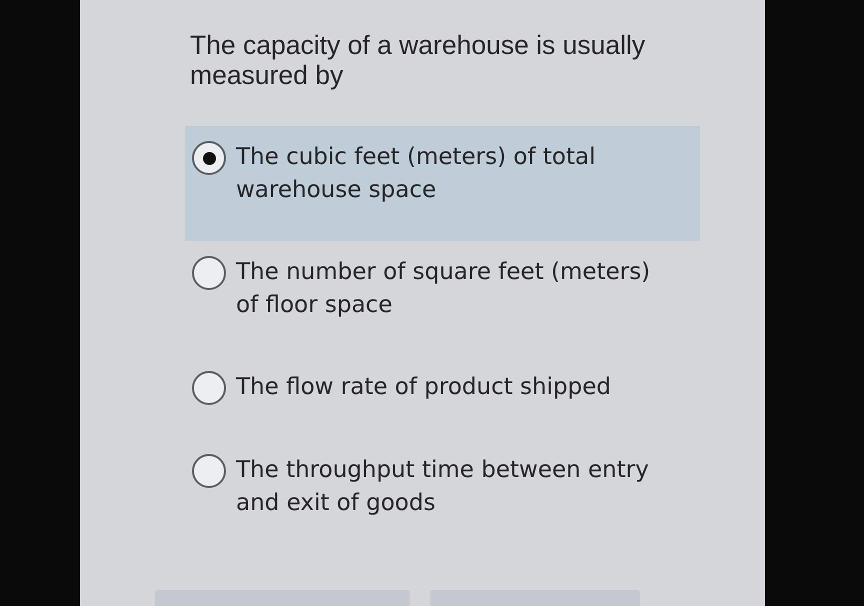  I want to click on option-label: The cubic feet (meters) of total warehouse space, so click(450, 174).